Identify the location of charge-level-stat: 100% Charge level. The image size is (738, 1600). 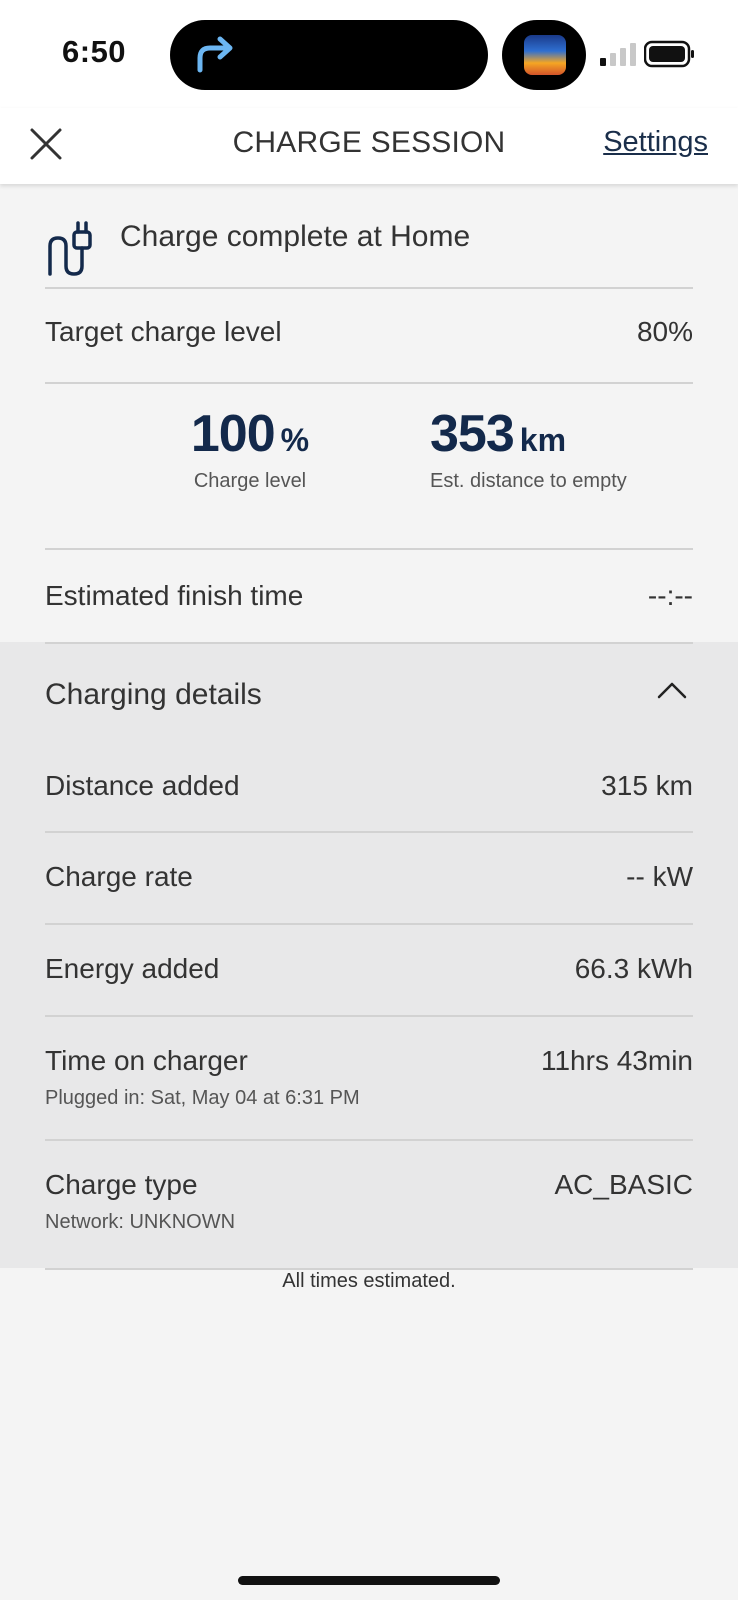
(250, 448).